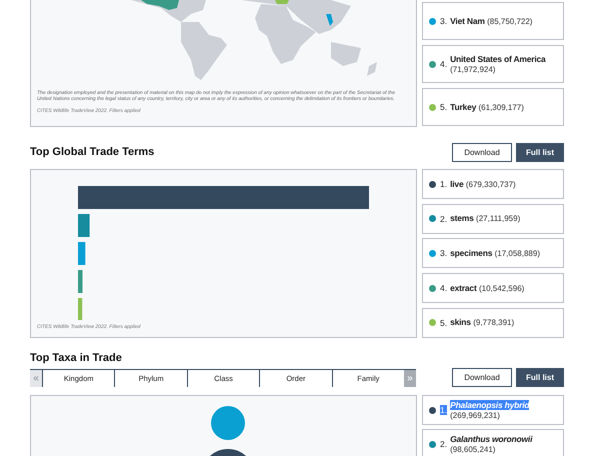  Describe the element at coordinates (493, 288) in the screenshot. I see `ranking-list-item: 4. extract (10,542,596)` at that location.